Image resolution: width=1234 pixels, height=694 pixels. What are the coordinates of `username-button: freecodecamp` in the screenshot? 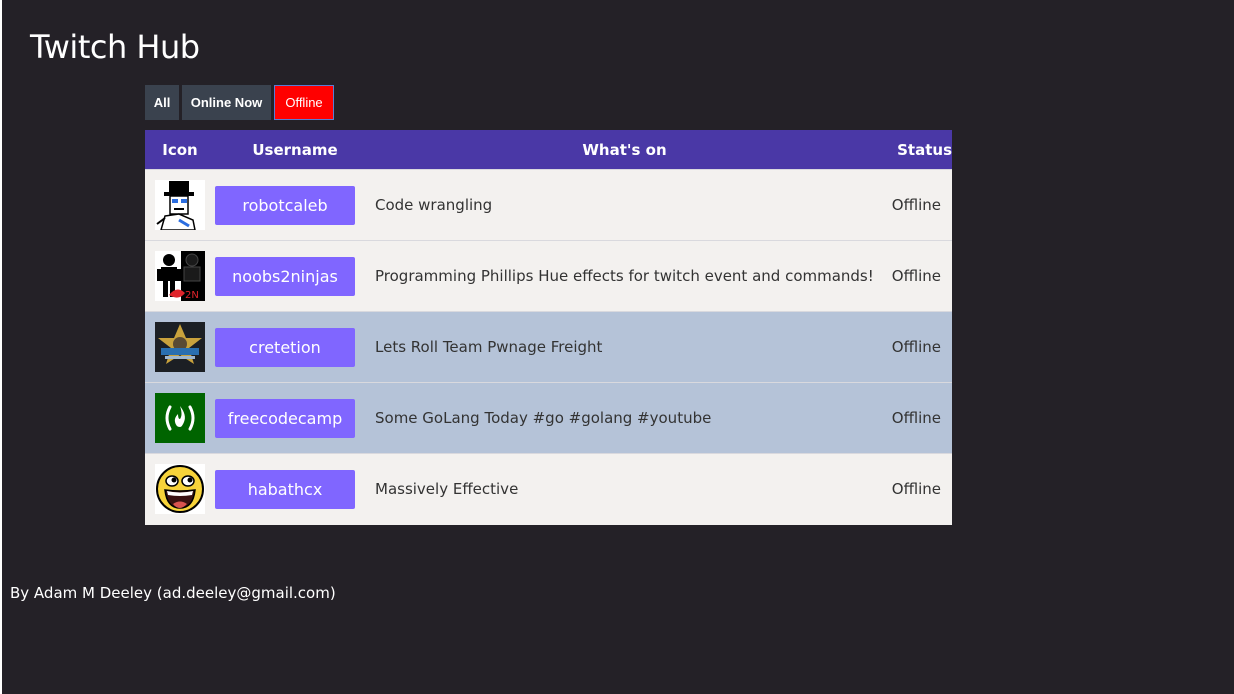 It's located at (285, 418).